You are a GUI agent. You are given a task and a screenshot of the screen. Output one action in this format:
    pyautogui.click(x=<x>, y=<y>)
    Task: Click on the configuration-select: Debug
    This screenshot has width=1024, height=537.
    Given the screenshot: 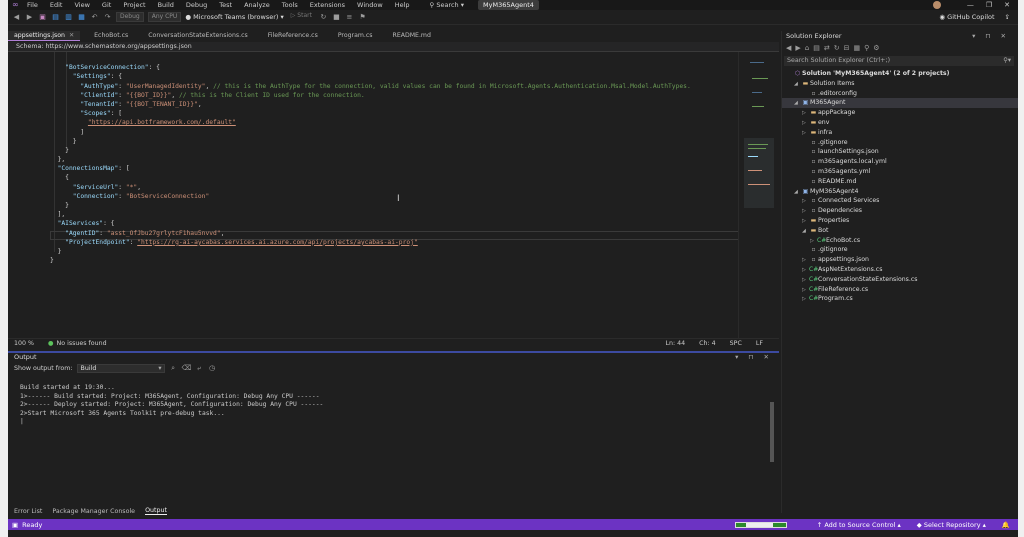 What is the action you would take?
    pyautogui.click(x=130, y=17)
    